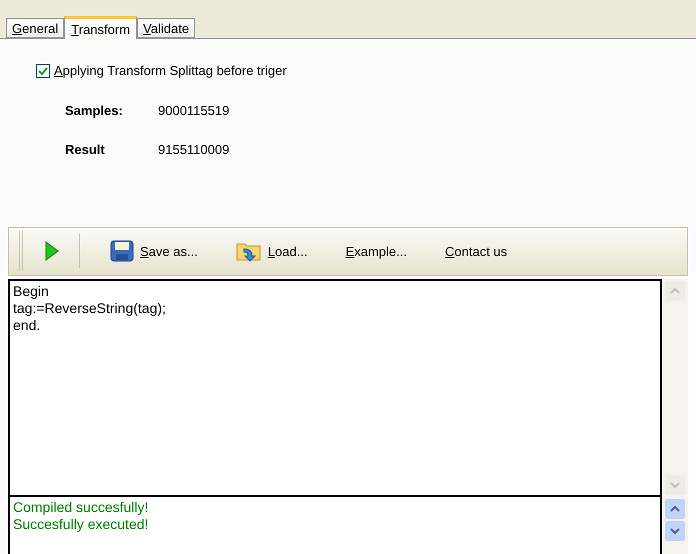  Describe the element at coordinates (21, 251) in the screenshot. I see `toolbar-grip` at that location.